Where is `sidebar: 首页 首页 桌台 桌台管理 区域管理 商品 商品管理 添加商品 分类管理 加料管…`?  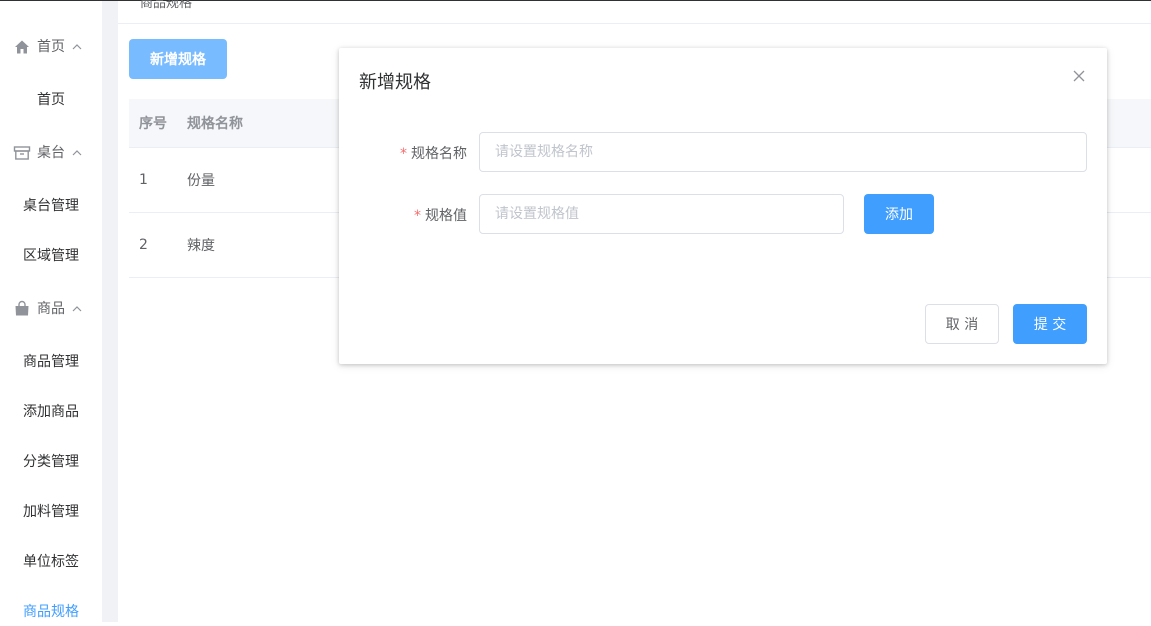
sidebar: 首页 首页 桌台 桌台管理 区域管理 商品 商品管理 添加商品 分类管理 加料管… is located at coordinates (51, 311).